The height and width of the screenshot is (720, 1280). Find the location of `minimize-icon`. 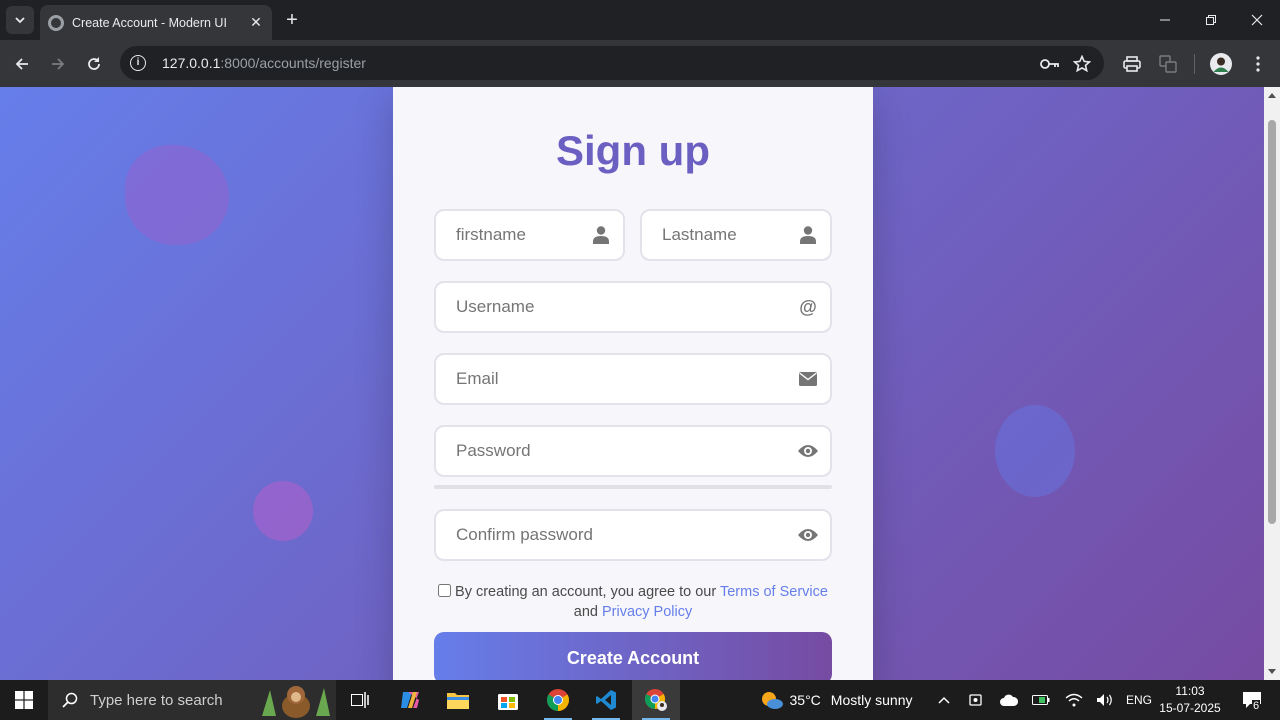

minimize-icon is located at coordinates (1165, 20).